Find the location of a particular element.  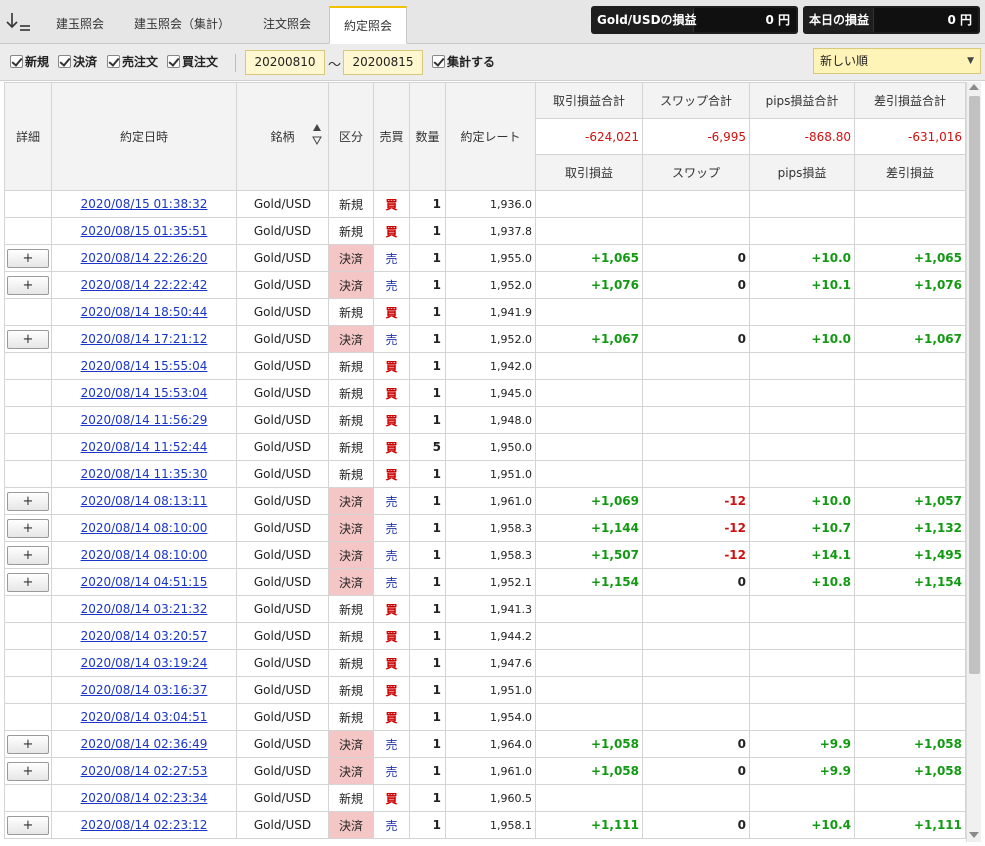

kubun-cell: 決済 is located at coordinates (351, 528).